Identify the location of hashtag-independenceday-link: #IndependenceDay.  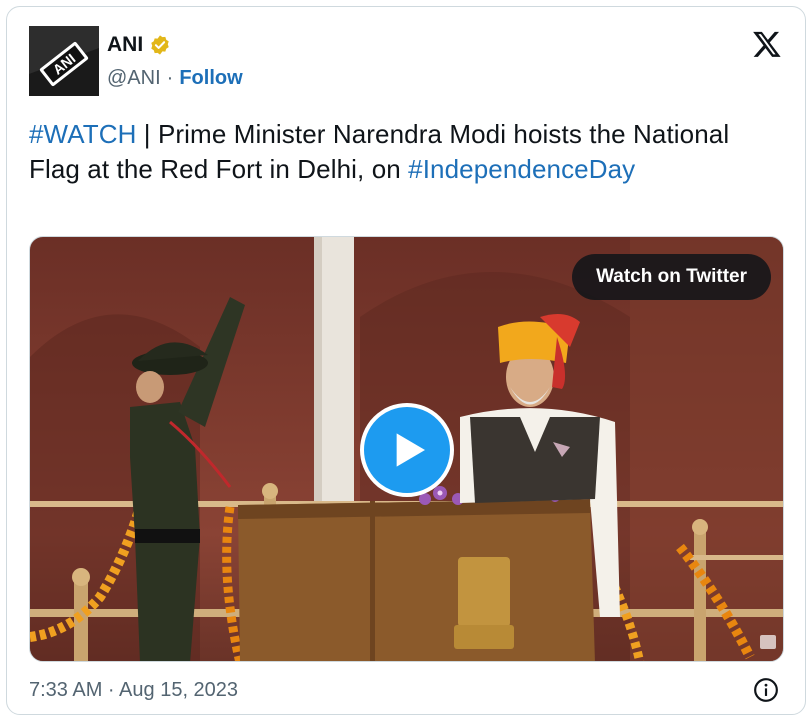
(521, 169).